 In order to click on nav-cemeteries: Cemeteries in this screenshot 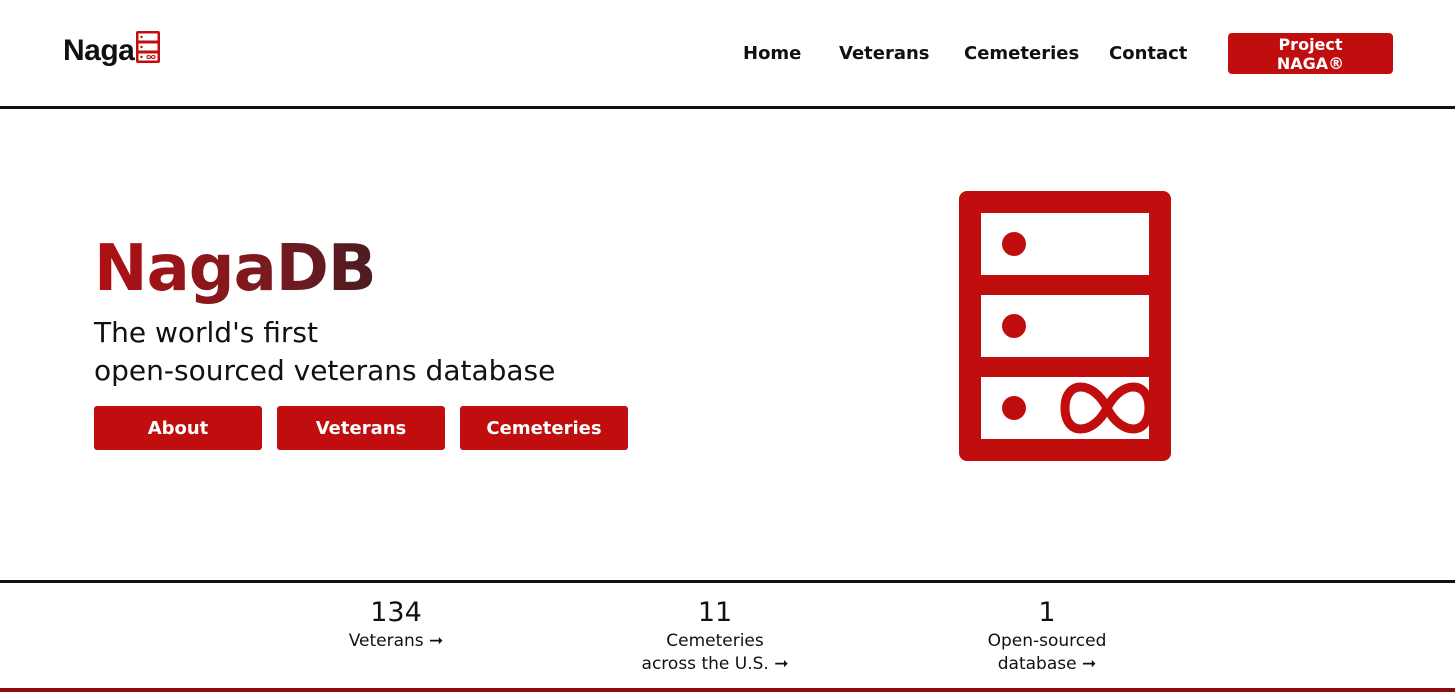, I will do `click(1021, 53)`.